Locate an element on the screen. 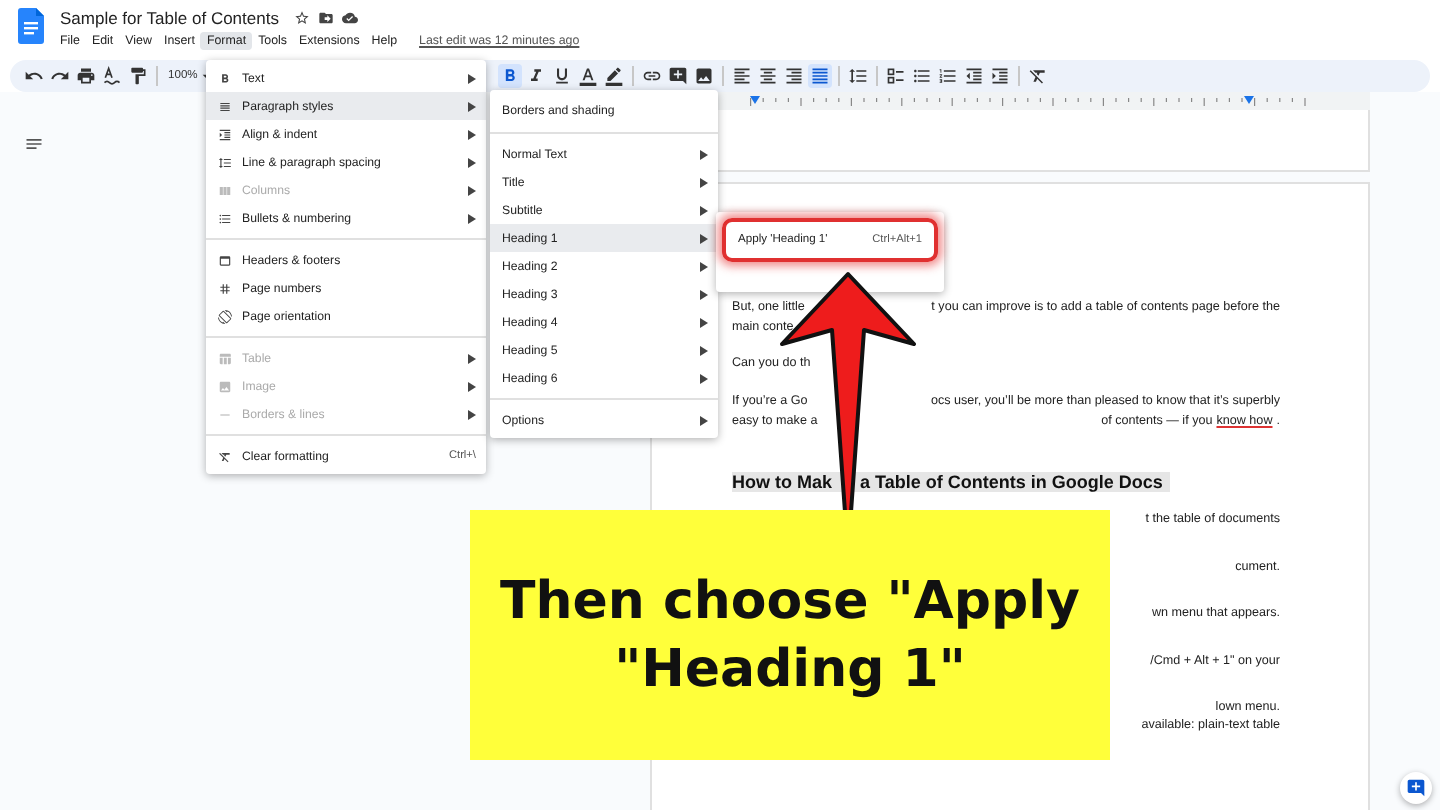 The height and width of the screenshot is (810, 1440). hash-icon is located at coordinates (225, 288).